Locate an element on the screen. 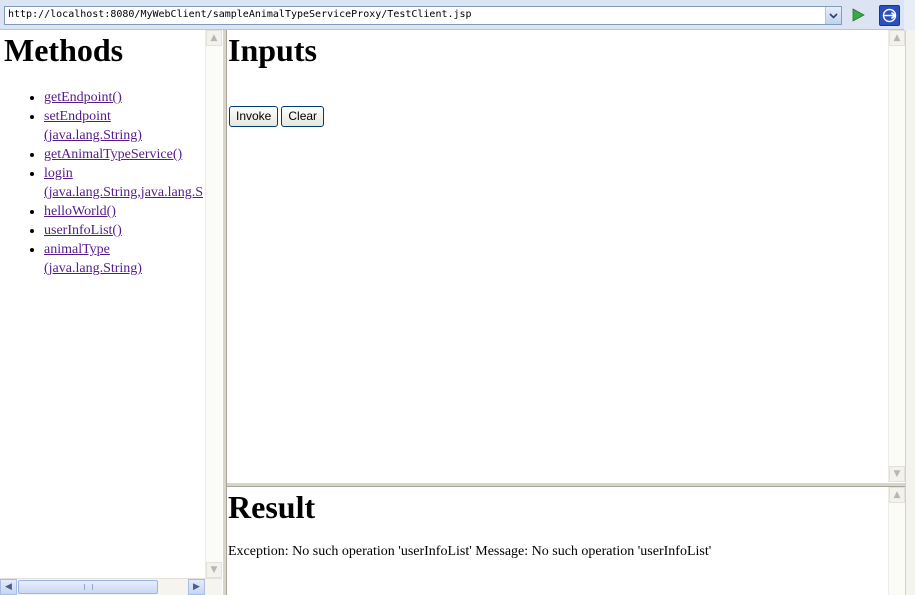 The height and width of the screenshot is (595, 915). method-link-label: helloWorld() is located at coordinates (80, 211).